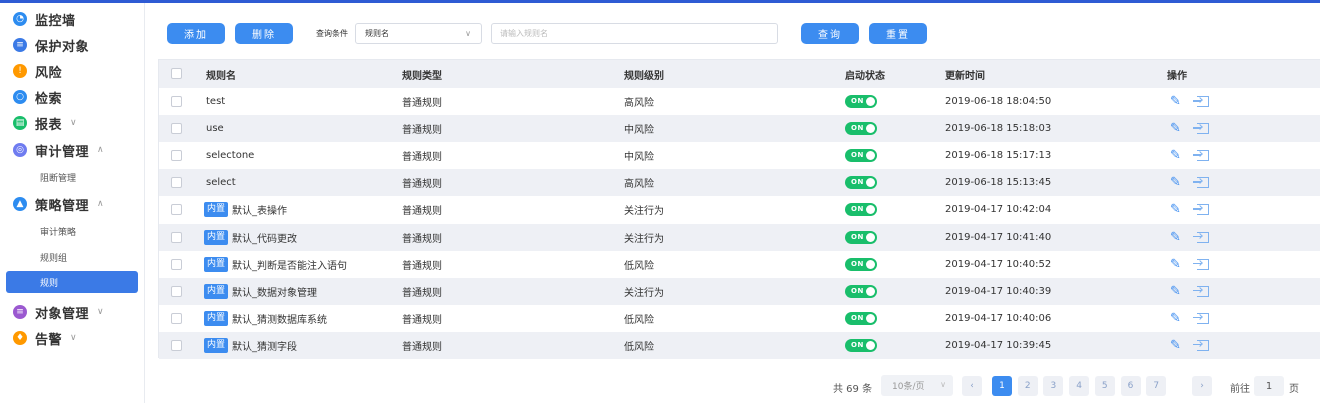  What do you see at coordinates (72, 312) in the screenshot?
I see `sidebar-item-object-management: ≡ 对象管理 ∨` at bounding box center [72, 312].